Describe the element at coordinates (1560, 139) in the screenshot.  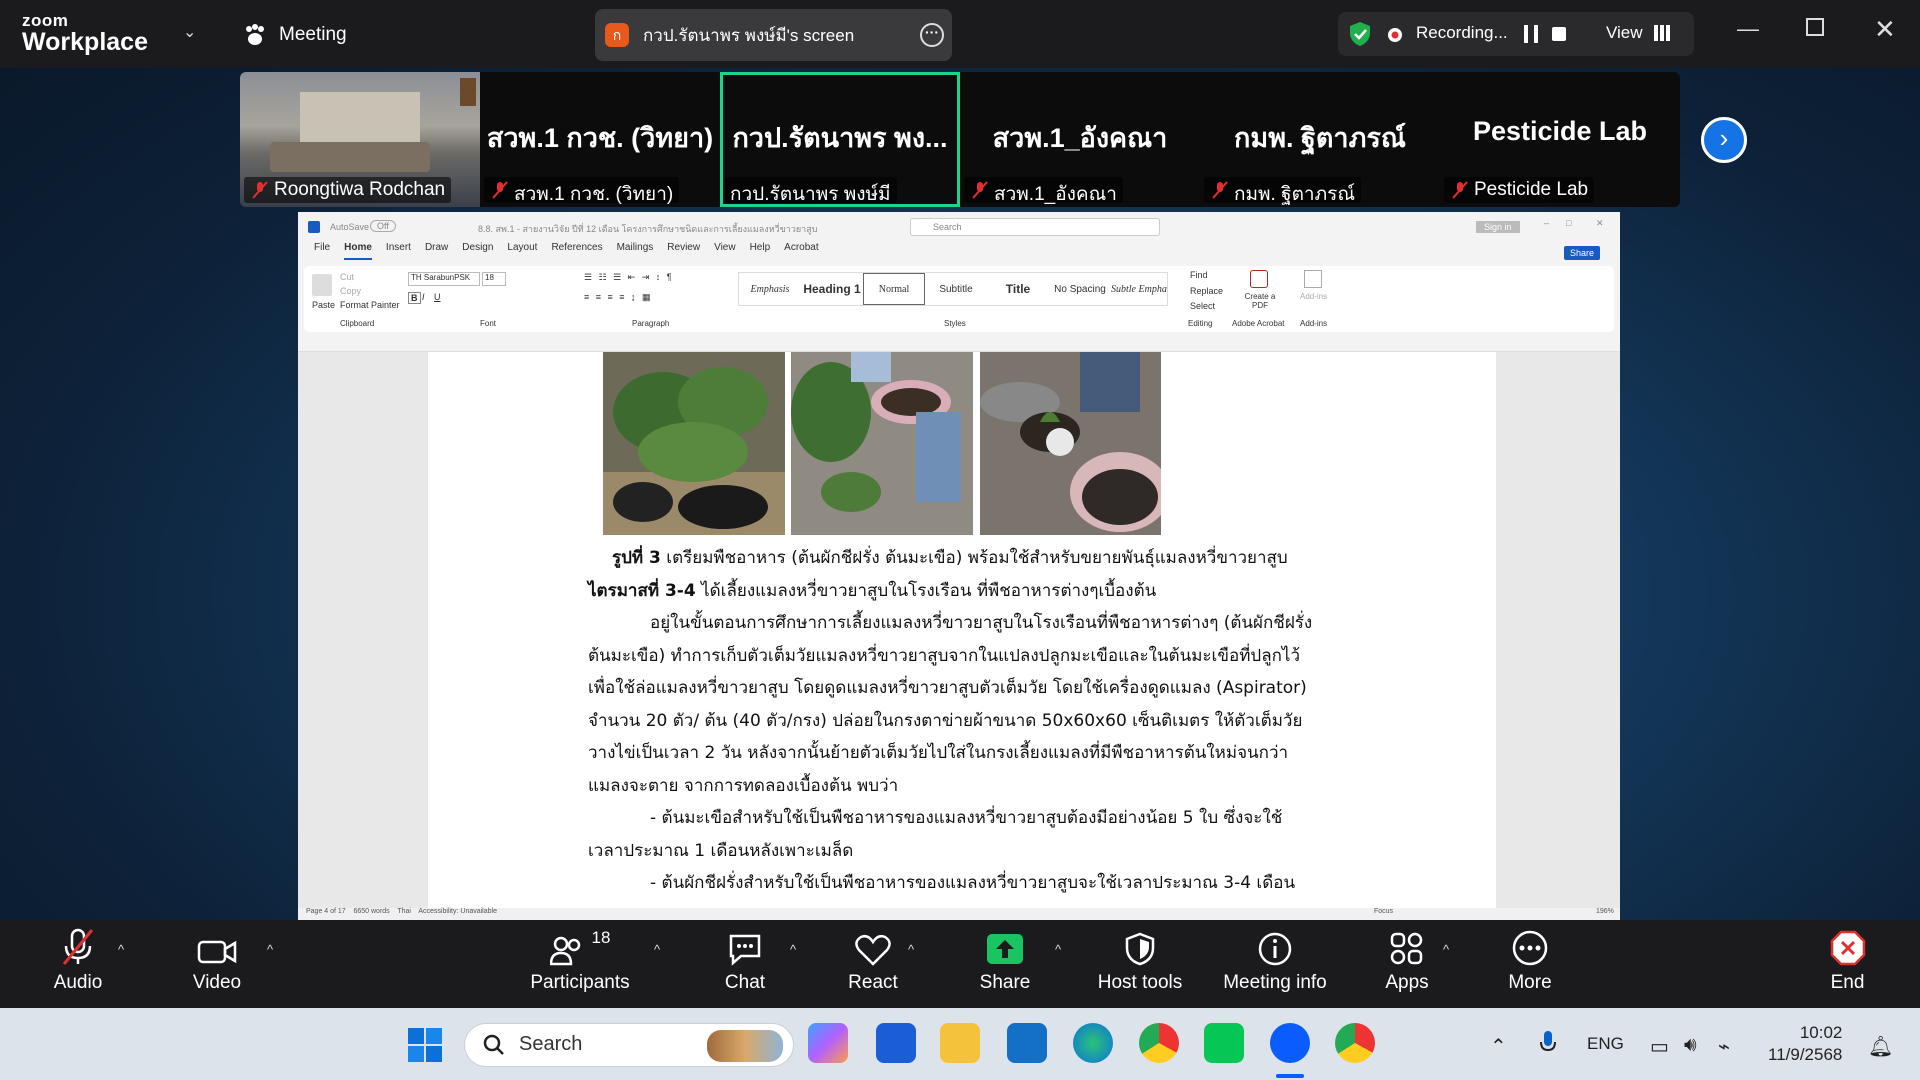
I see `participant-tile: Pesticide Lab Pesticide Lab` at that location.